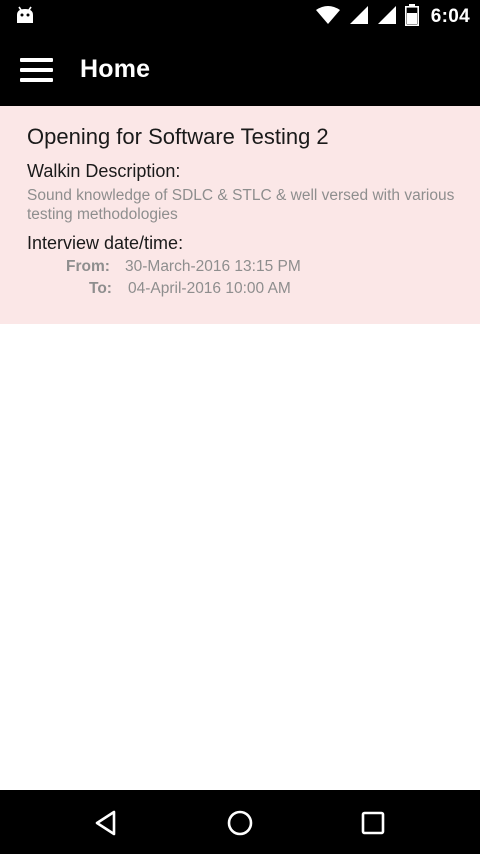  I want to click on recent-apps-icon, so click(373, 823).